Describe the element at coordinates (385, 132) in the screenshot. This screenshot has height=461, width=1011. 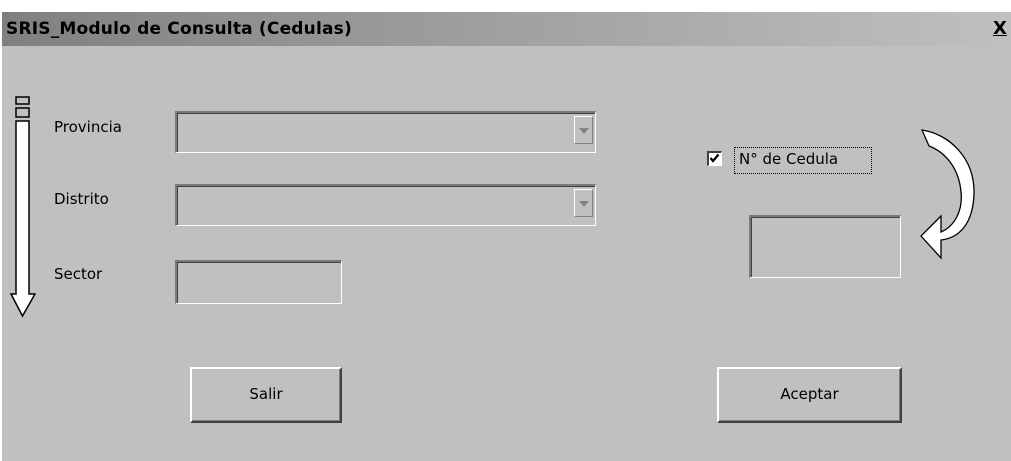
I see `provincia-combobox` at that location.